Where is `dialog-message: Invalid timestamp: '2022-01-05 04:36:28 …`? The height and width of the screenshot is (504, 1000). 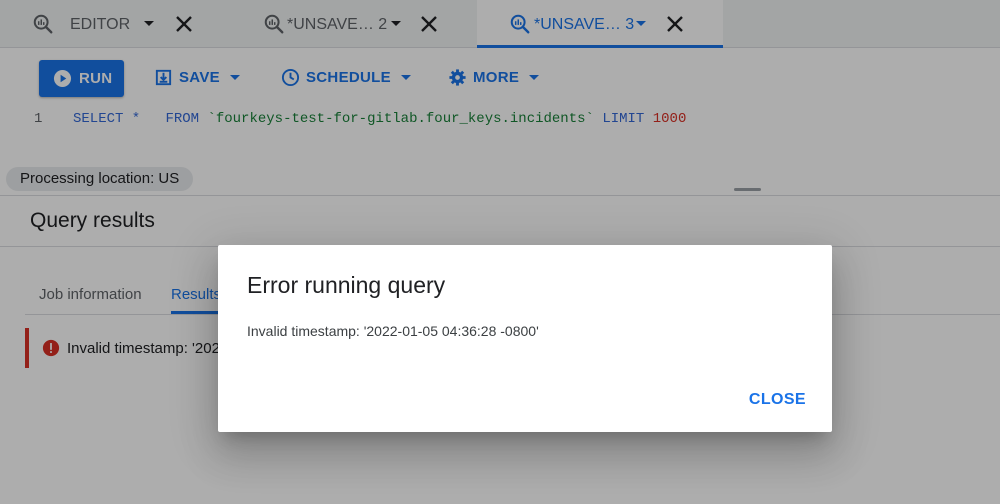
dialog-message: Invalid timestamp: '2022-01-05 04:36:28 … is located at coordinates (393, 331).